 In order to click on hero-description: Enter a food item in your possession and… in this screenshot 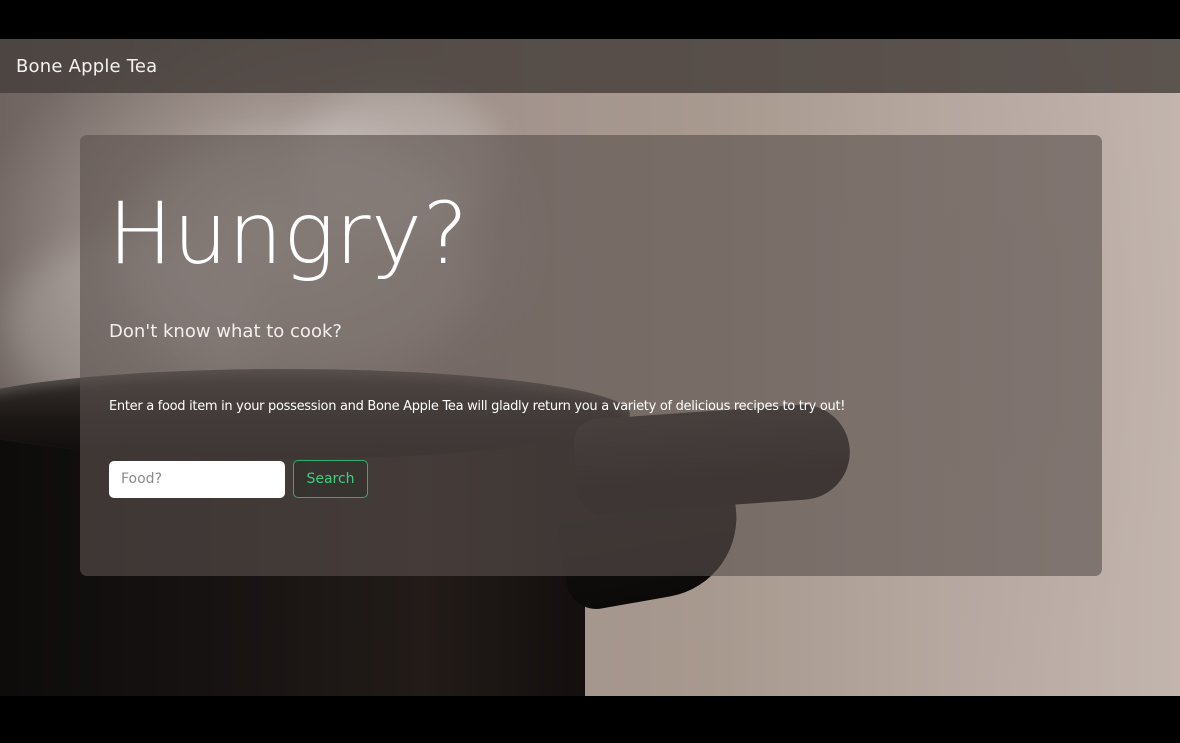, I will do `click(477, 406)`.